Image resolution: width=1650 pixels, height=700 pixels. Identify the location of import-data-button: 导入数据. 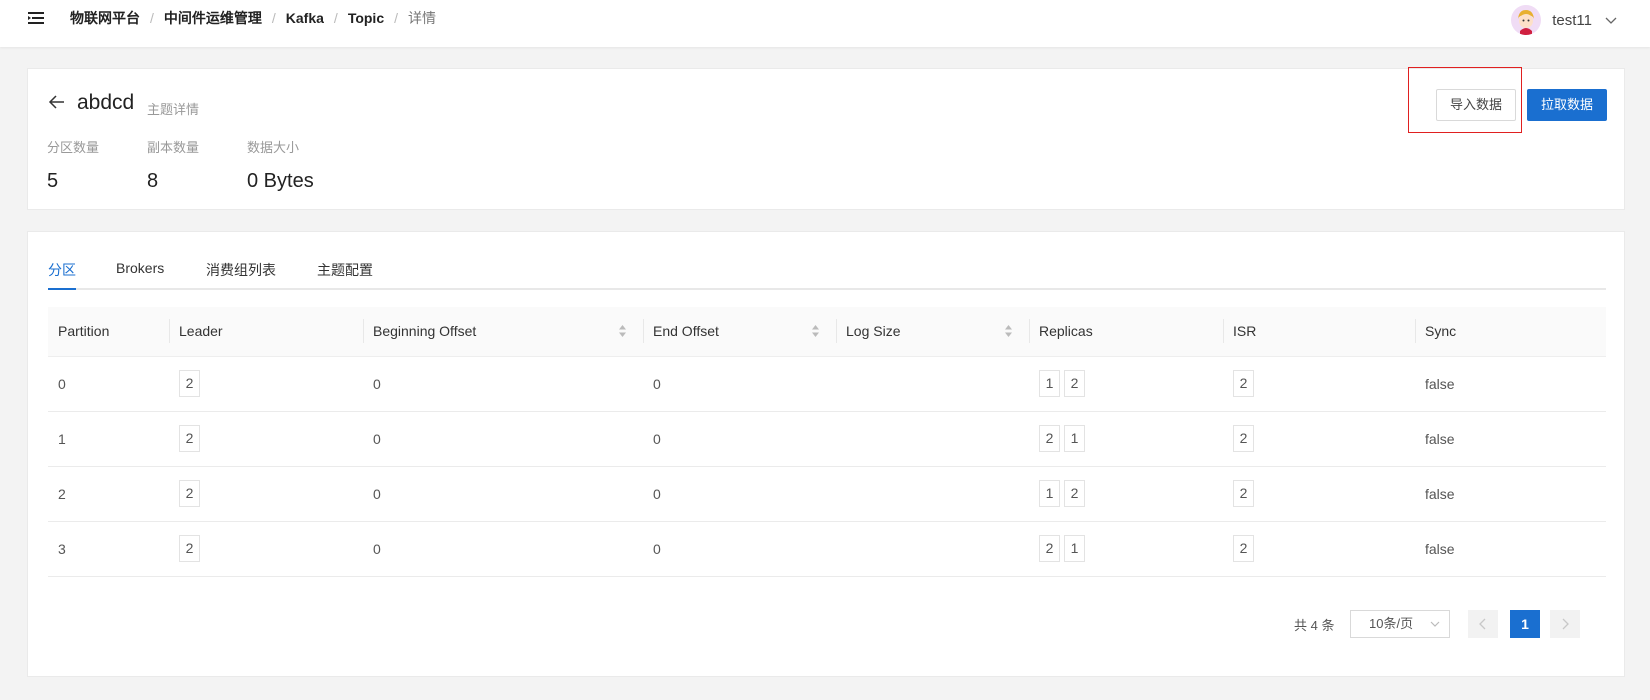
(1476, 105).